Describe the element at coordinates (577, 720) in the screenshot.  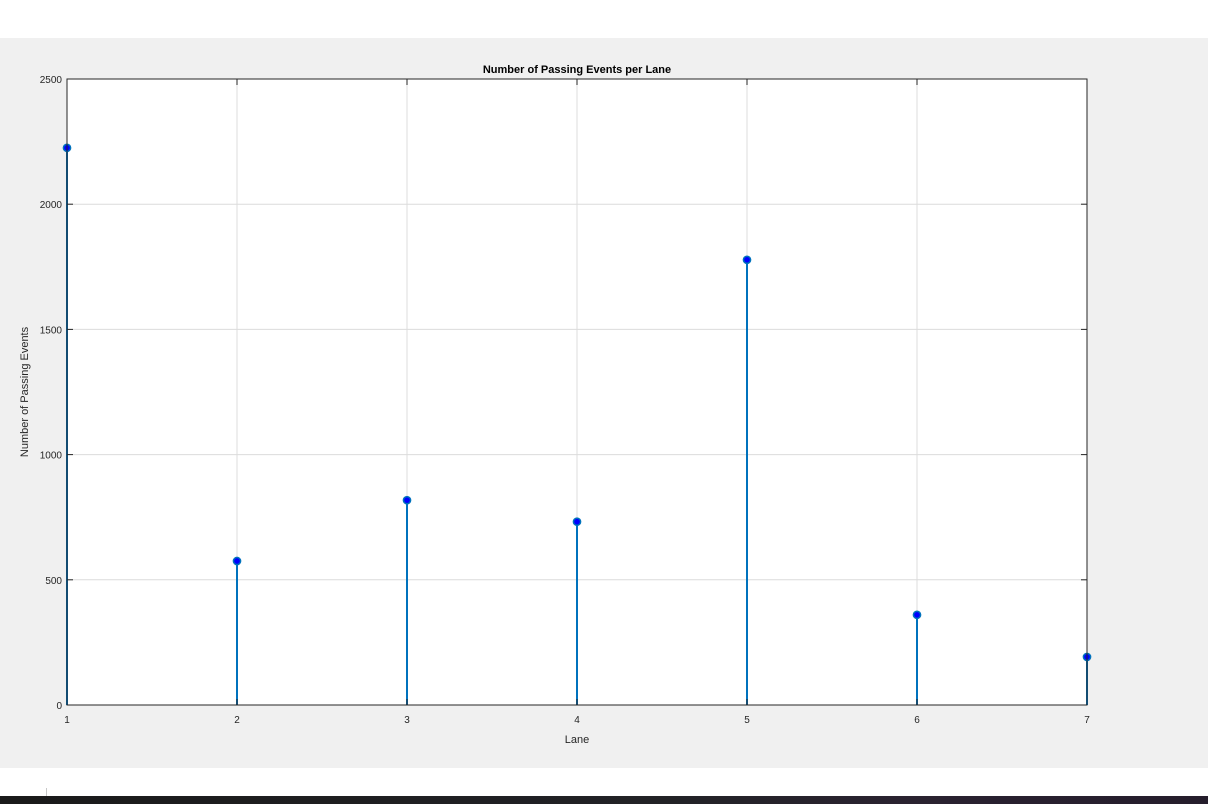
I see `x-tick-label: 4` at that location.